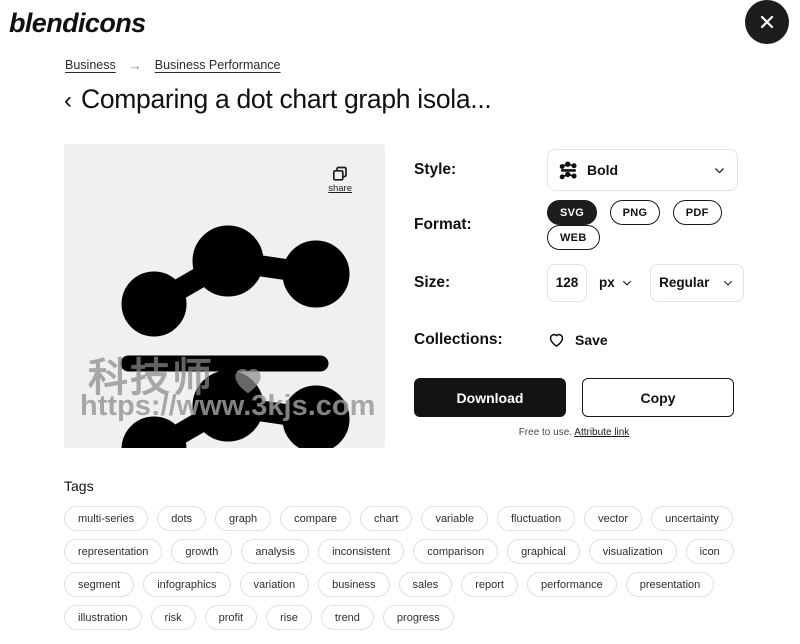 This screenshot has width=800, height=644. I want to click on brand-logo: blendicons, so click(77, 23).